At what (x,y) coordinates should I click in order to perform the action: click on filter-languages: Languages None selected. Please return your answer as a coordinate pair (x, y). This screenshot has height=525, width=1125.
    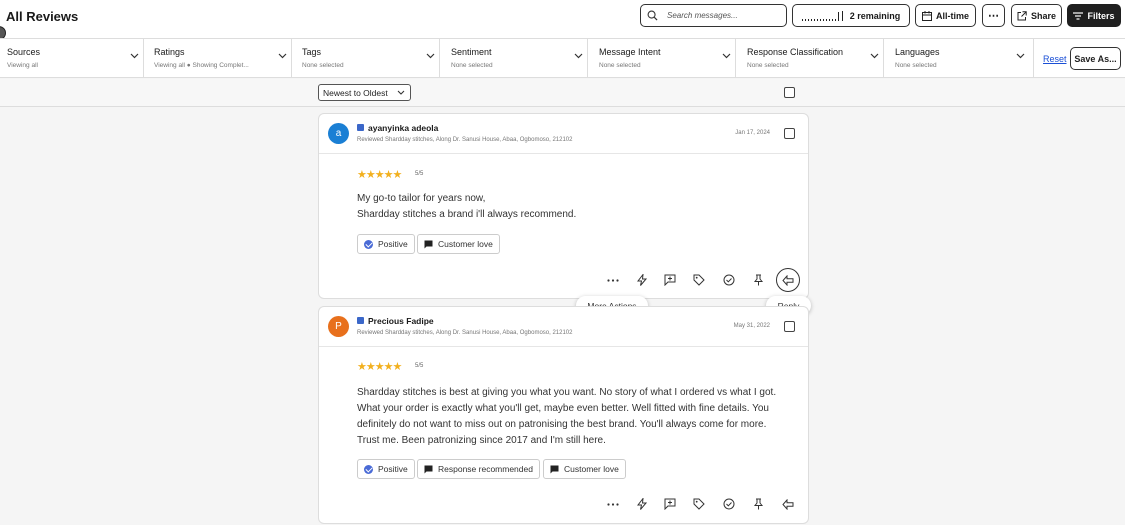
    Looking at the image, I should click on (959, 58).